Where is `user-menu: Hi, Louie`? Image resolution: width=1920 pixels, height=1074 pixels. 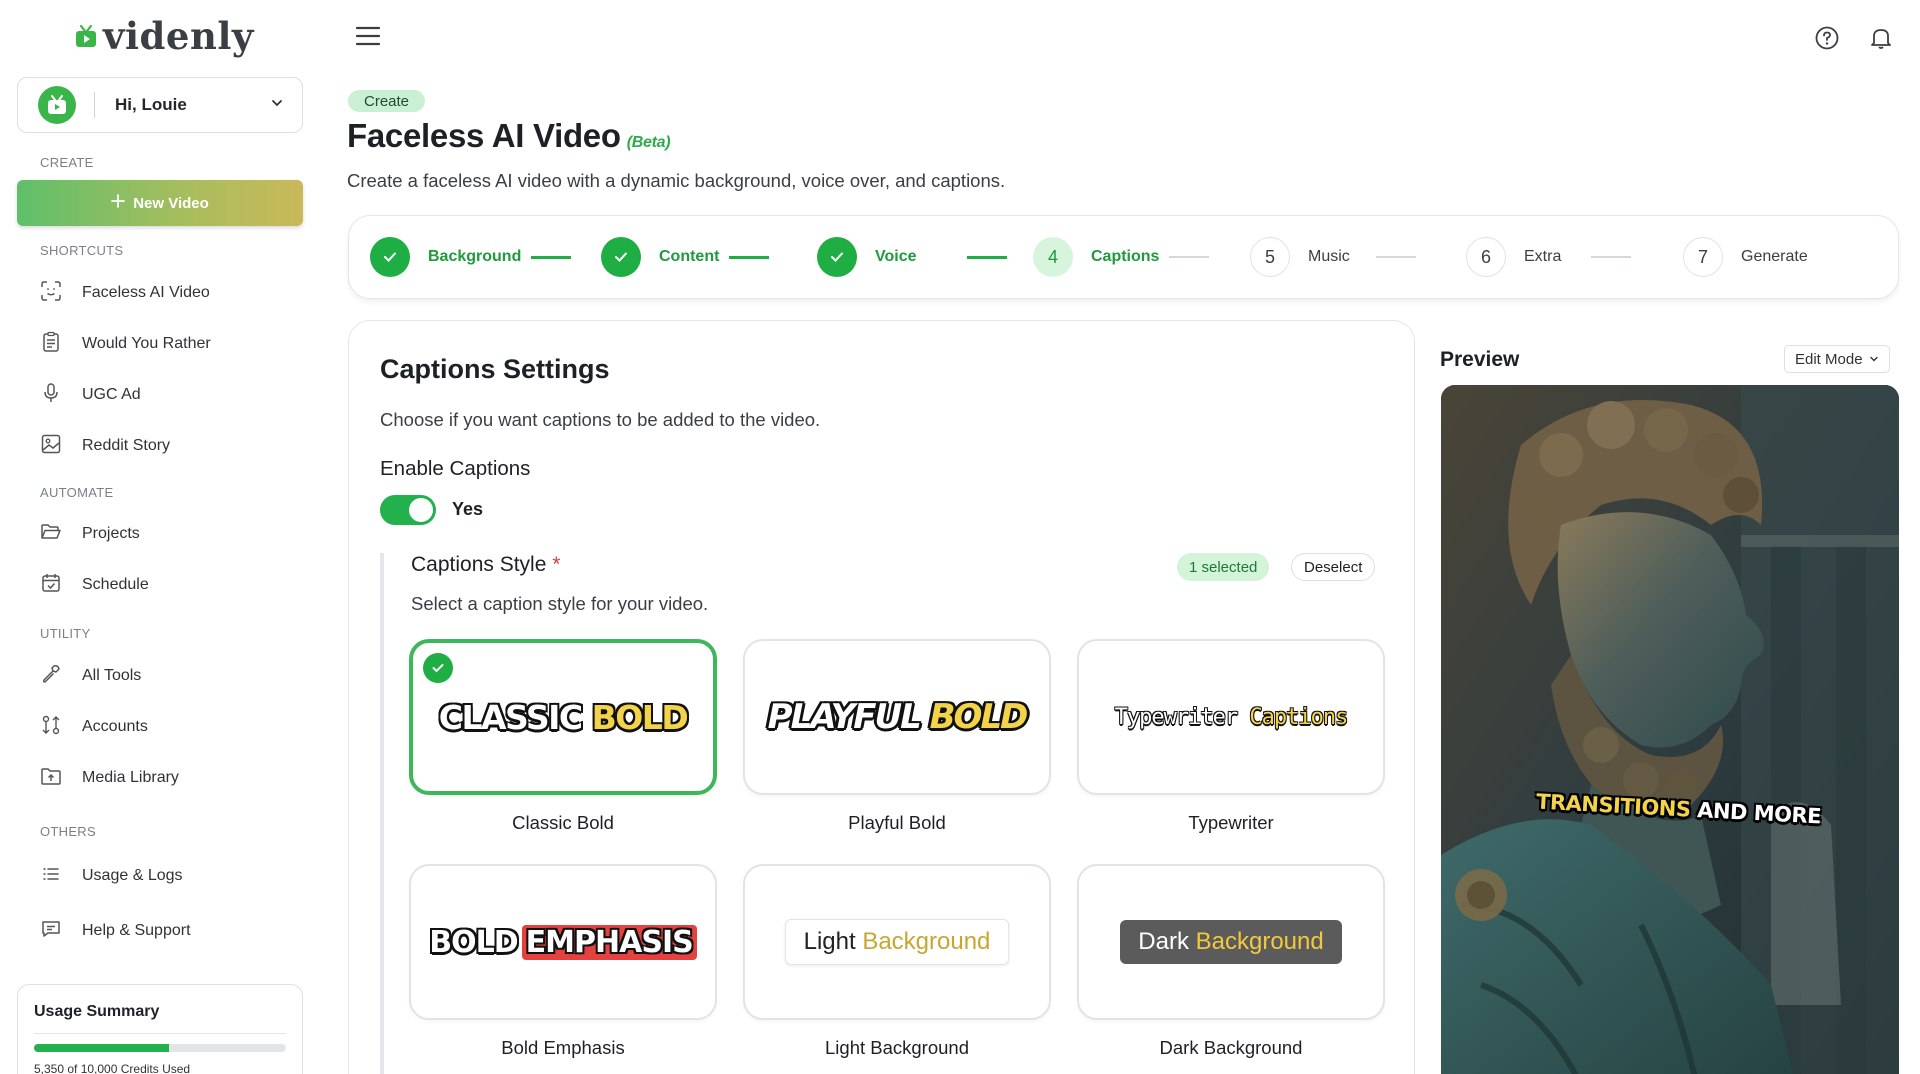
user-menu: Hi, Louie is located at coordinates (160, 105).